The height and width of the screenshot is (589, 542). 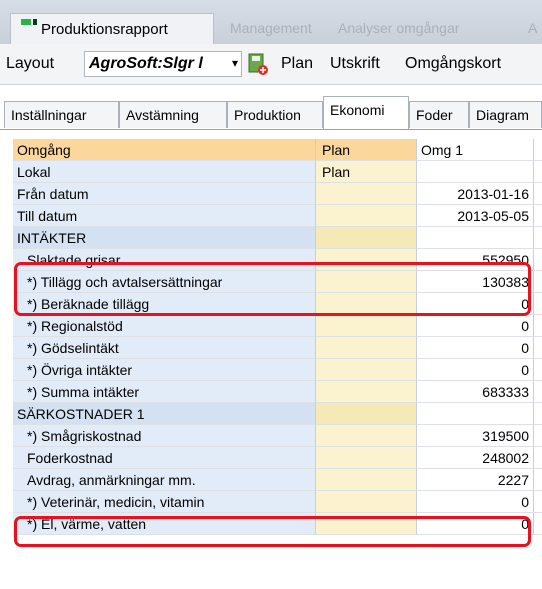 I want to click on tab-diagram: Diagram, so click(x=505, y=114).